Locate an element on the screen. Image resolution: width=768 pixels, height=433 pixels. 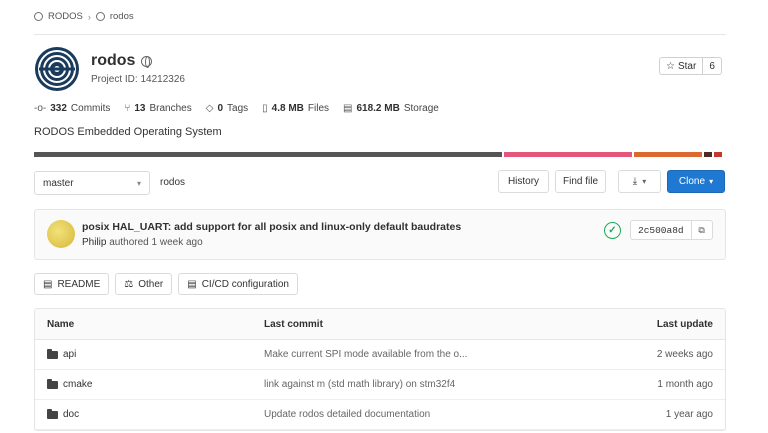
commit-author-link: Philip is located at coordinates (94, 242).